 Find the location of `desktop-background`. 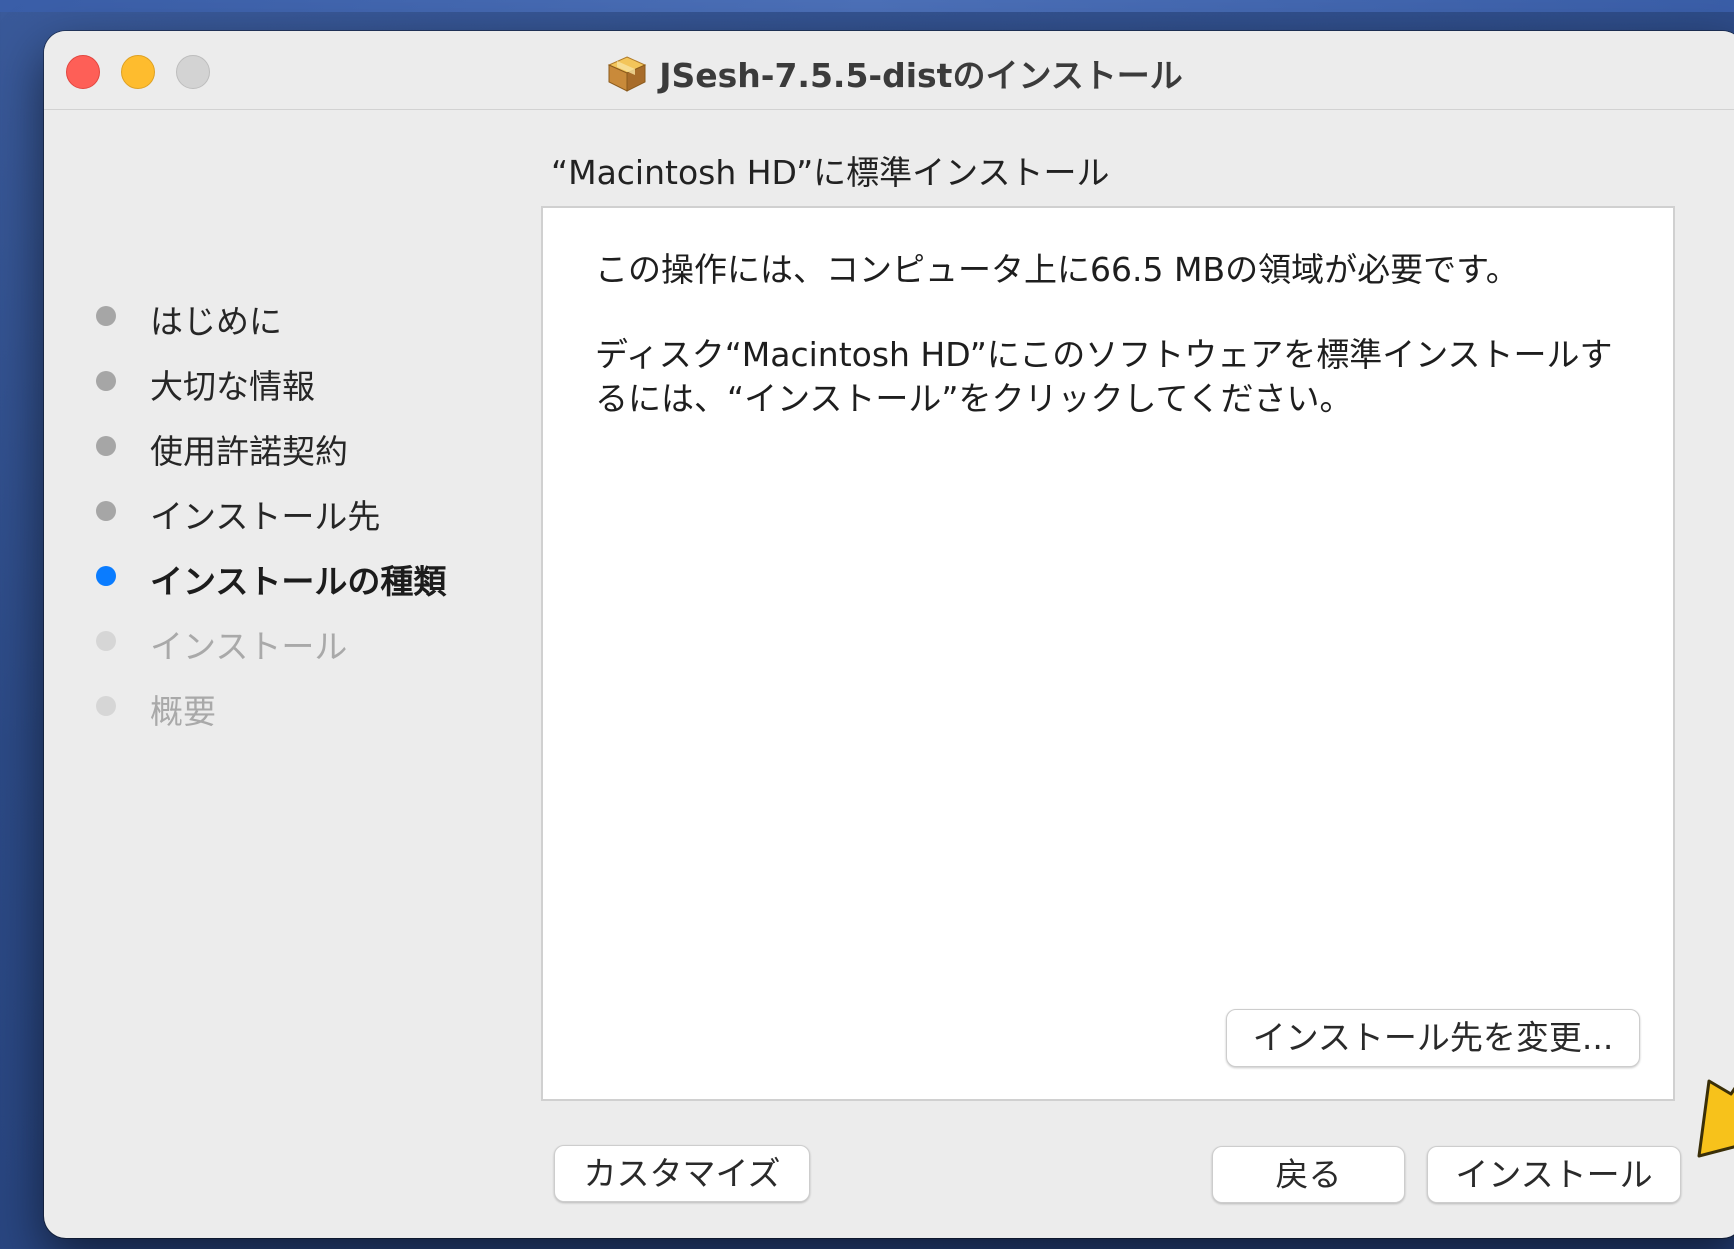

desktop-background is located at coordinates (867, 6).